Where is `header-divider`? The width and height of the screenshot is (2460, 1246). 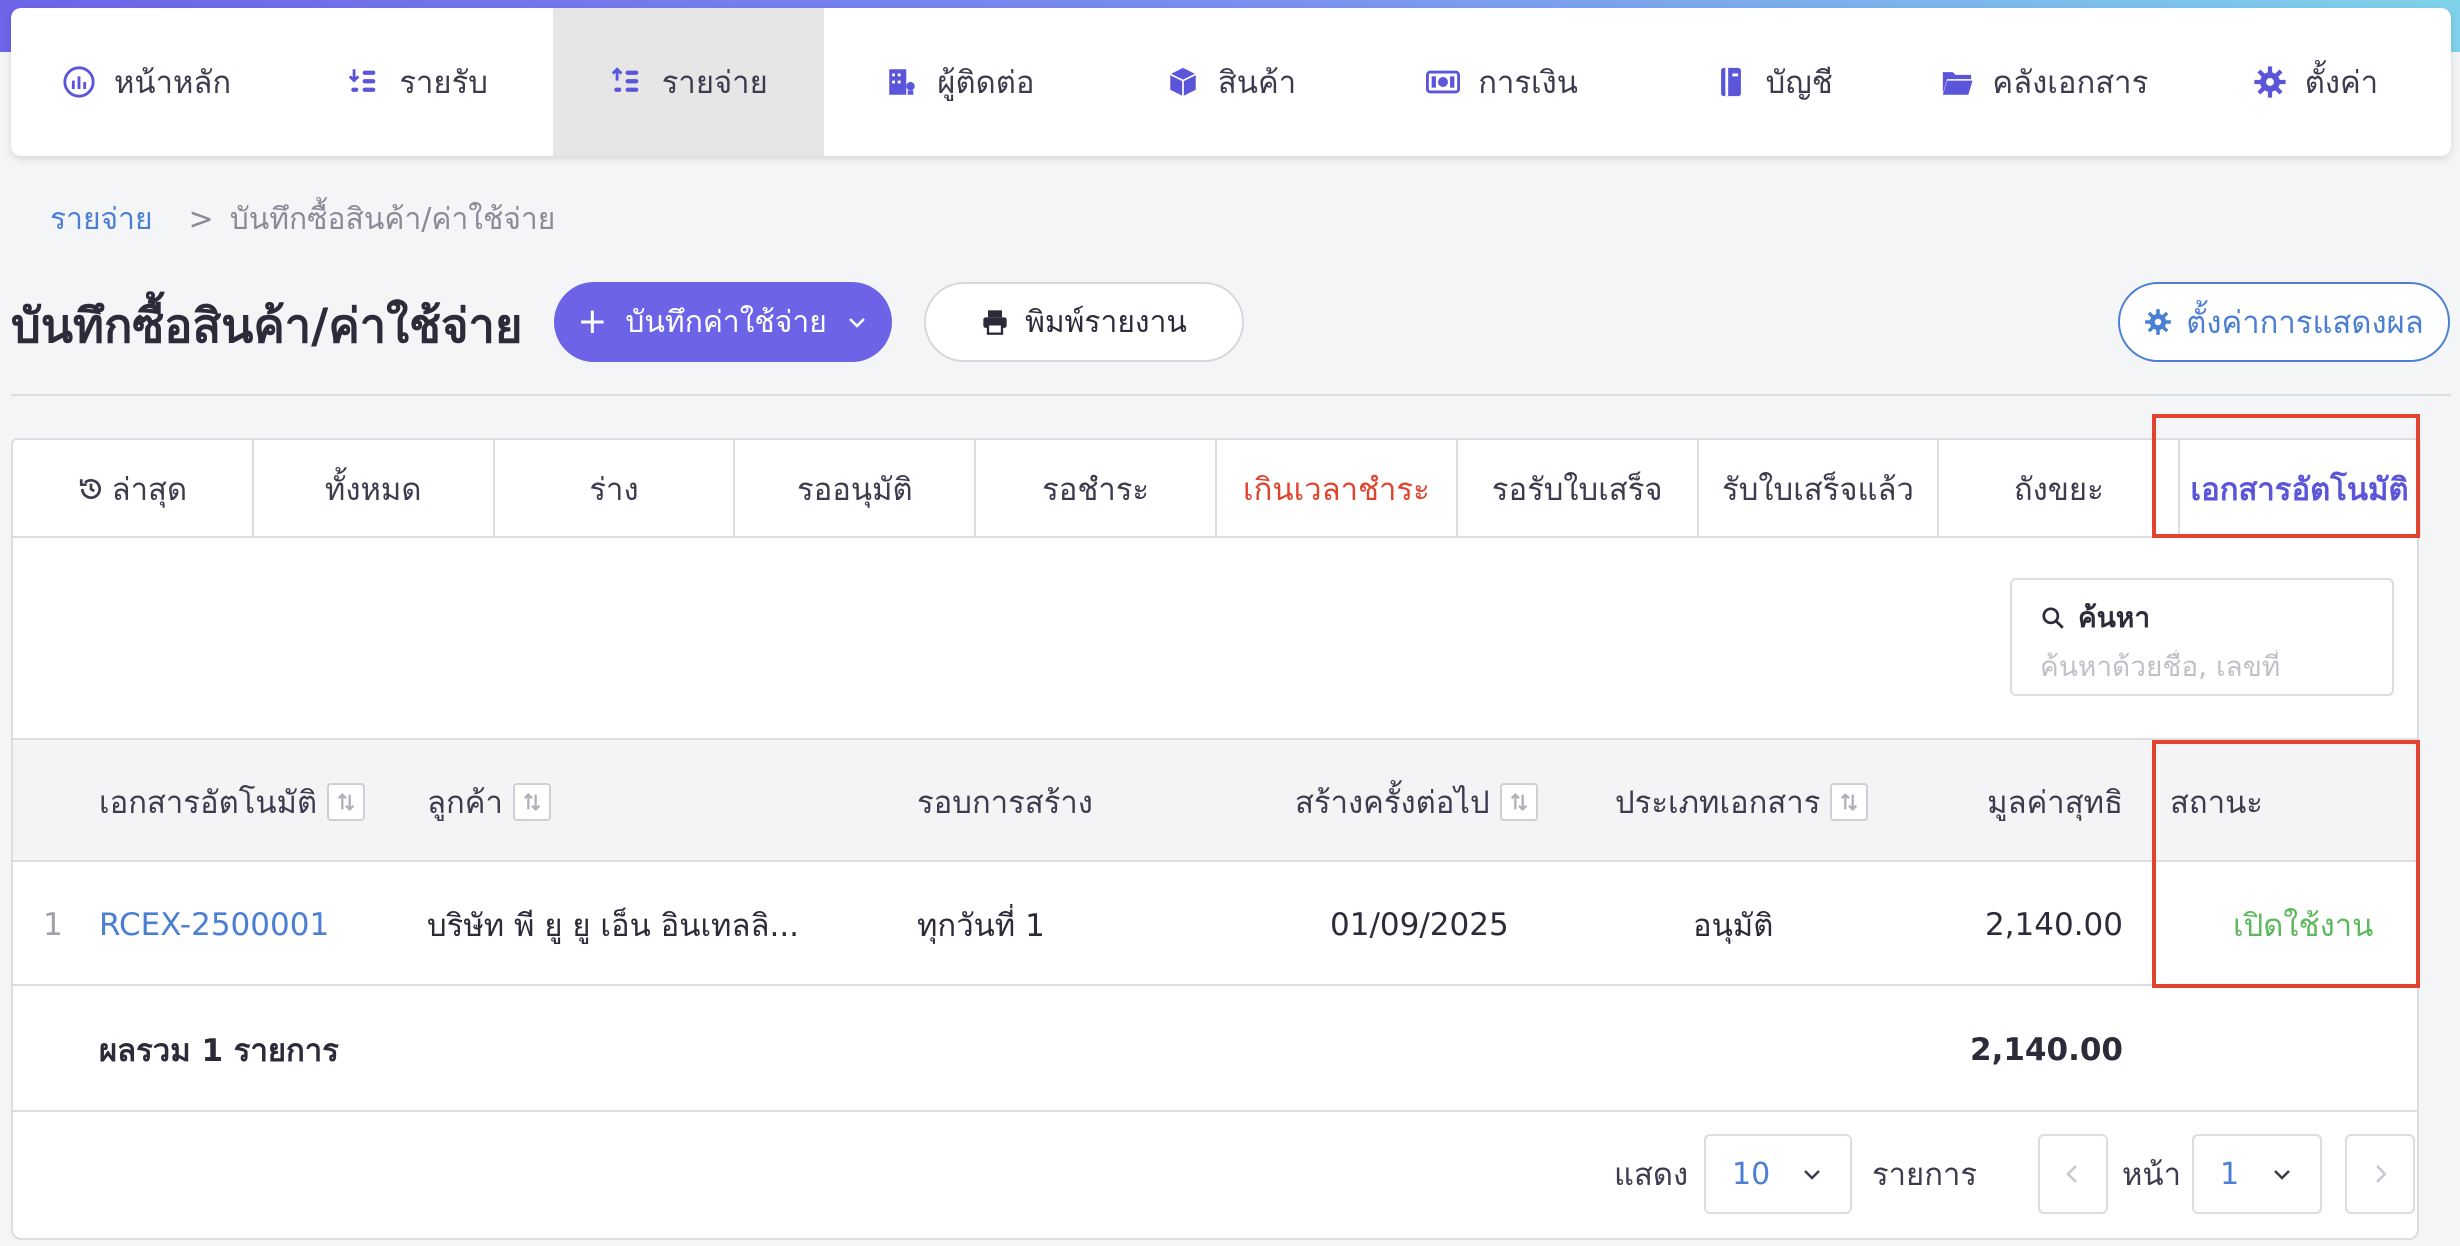
header-divider is located at coordinates (1231, 395).